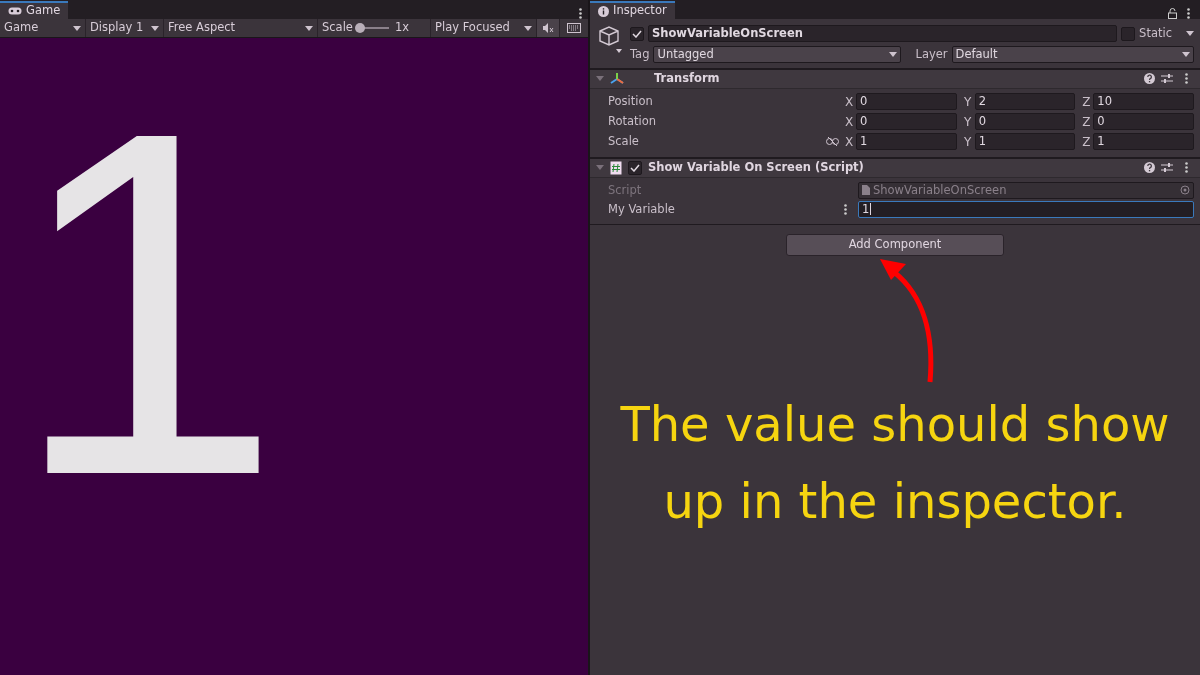  I want to click on tag-dropdown: Untagged, so click(777, 55).